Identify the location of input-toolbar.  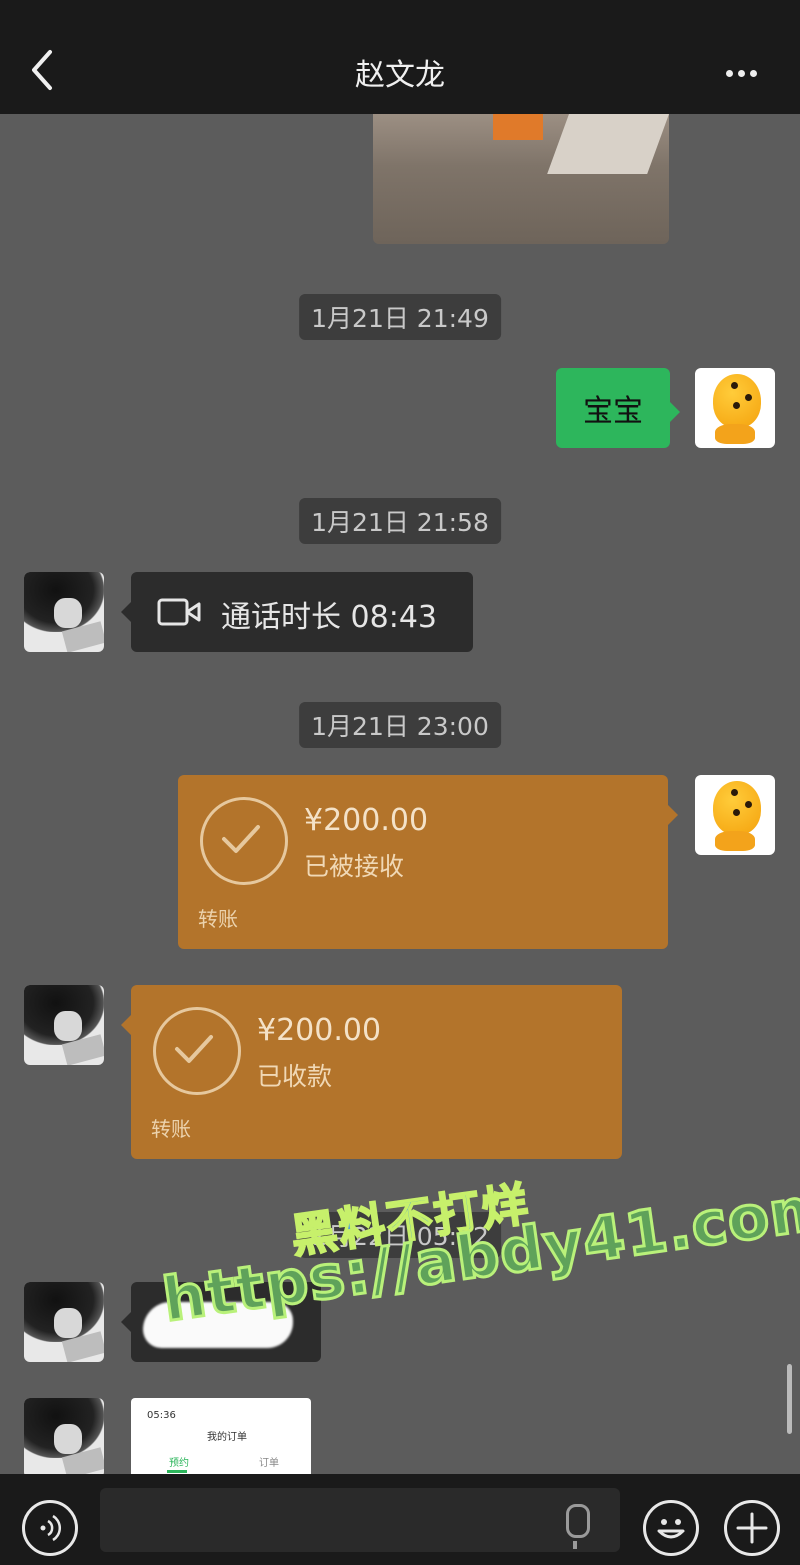
(400, 1519).